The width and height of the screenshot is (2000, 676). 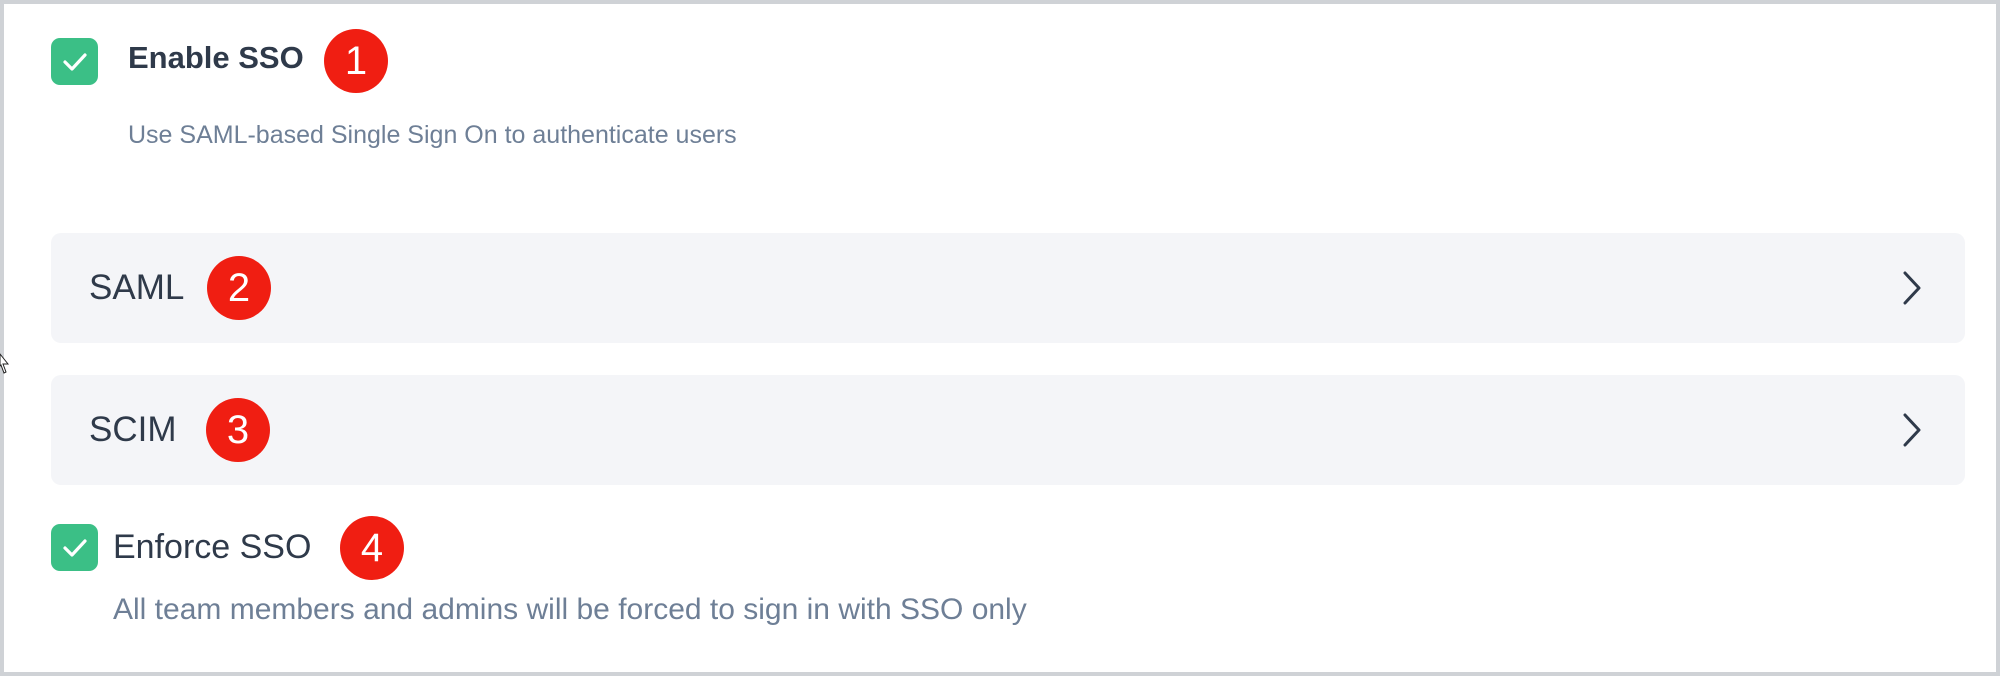 I want to click on annotation-badge-2: 2, so click(x=239, y=288).